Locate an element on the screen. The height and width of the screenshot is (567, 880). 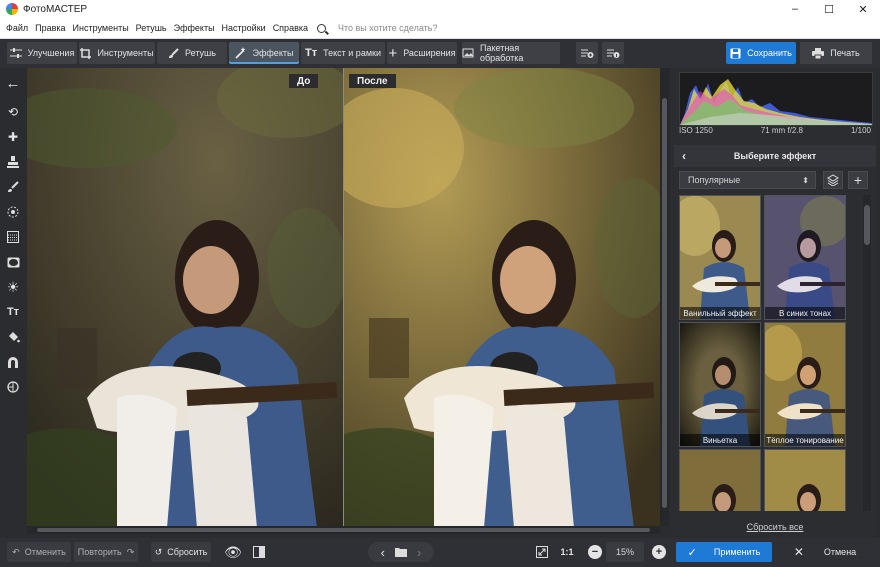
floppy-disk-icon is located at coordinates (735, 53).